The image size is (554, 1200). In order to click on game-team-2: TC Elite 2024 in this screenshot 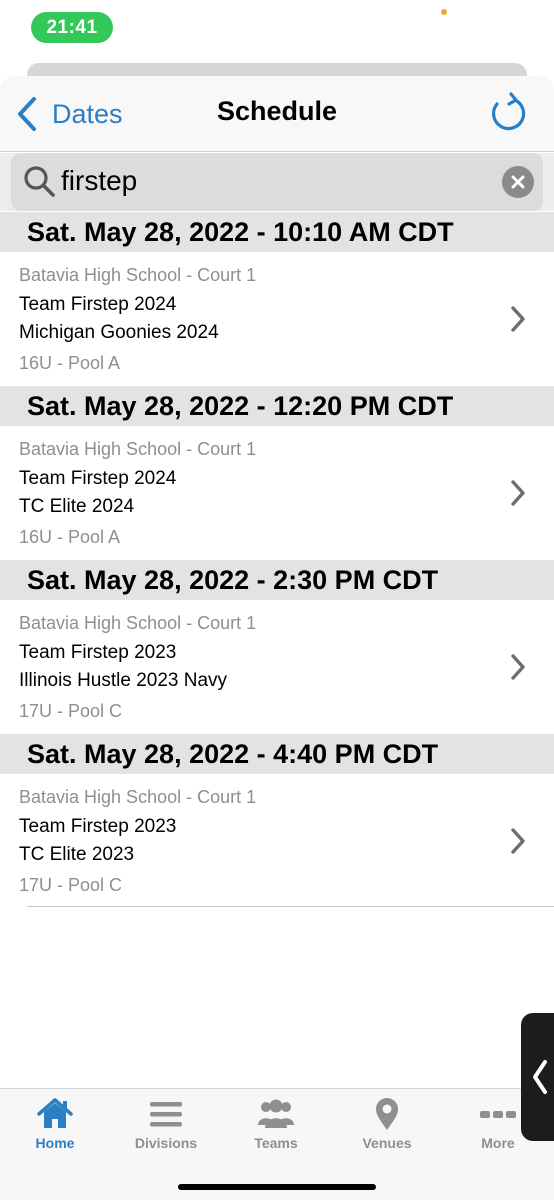, I will do `click(77, 506)`.